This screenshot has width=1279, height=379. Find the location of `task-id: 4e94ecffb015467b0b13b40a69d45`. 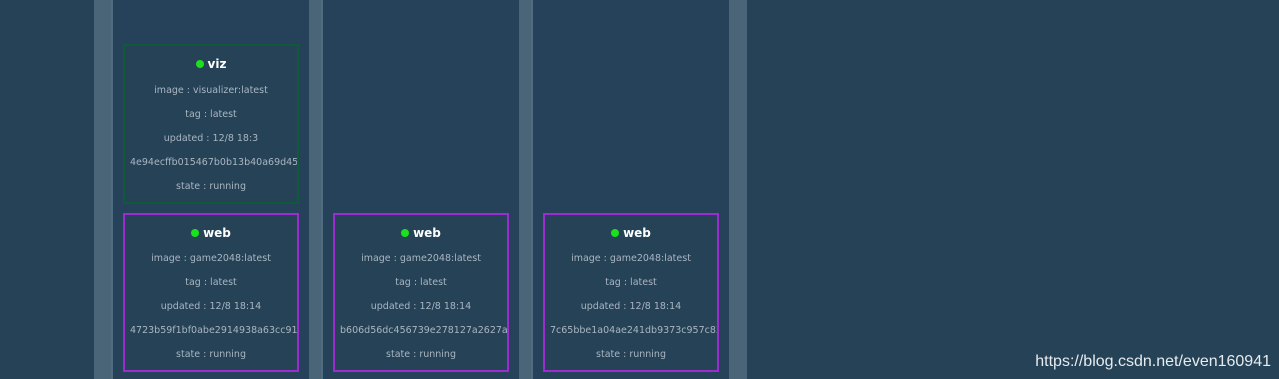

task-id: 4e94ecffb015467b0b13b40a69d45 is located at coordinates (214, 162).